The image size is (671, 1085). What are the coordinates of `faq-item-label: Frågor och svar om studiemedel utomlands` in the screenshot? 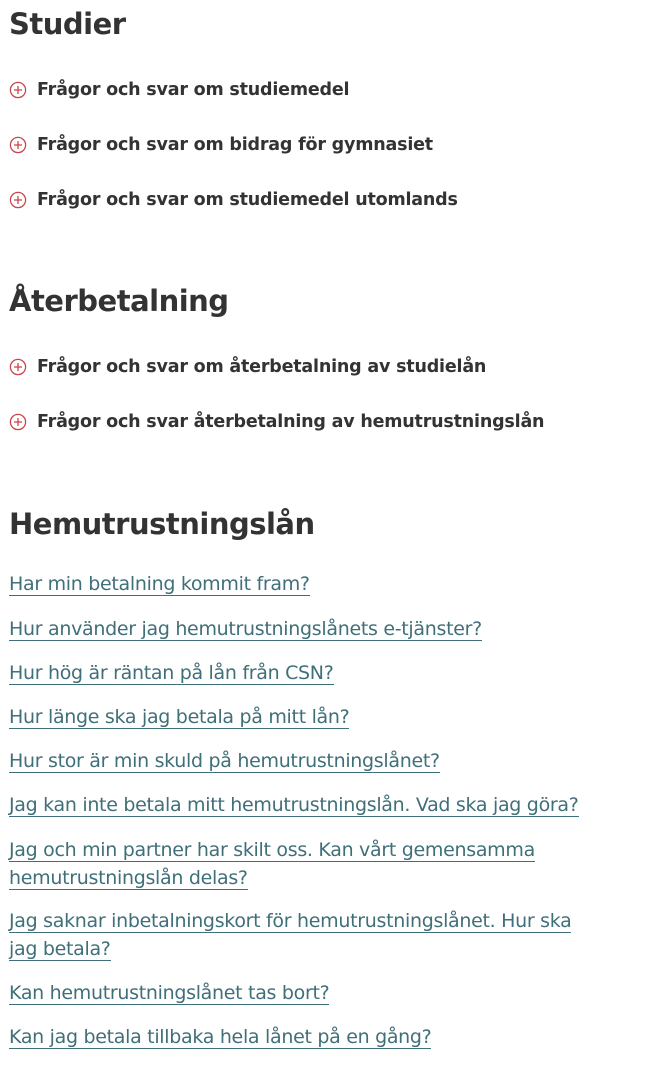 It's located at (247, 200).